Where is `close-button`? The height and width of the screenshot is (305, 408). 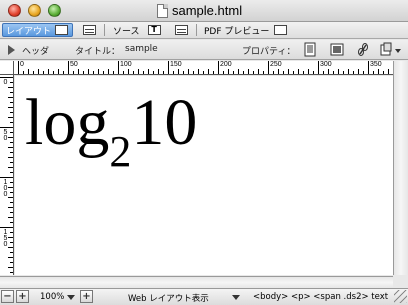
close-button is located at coordinates (14, 10).